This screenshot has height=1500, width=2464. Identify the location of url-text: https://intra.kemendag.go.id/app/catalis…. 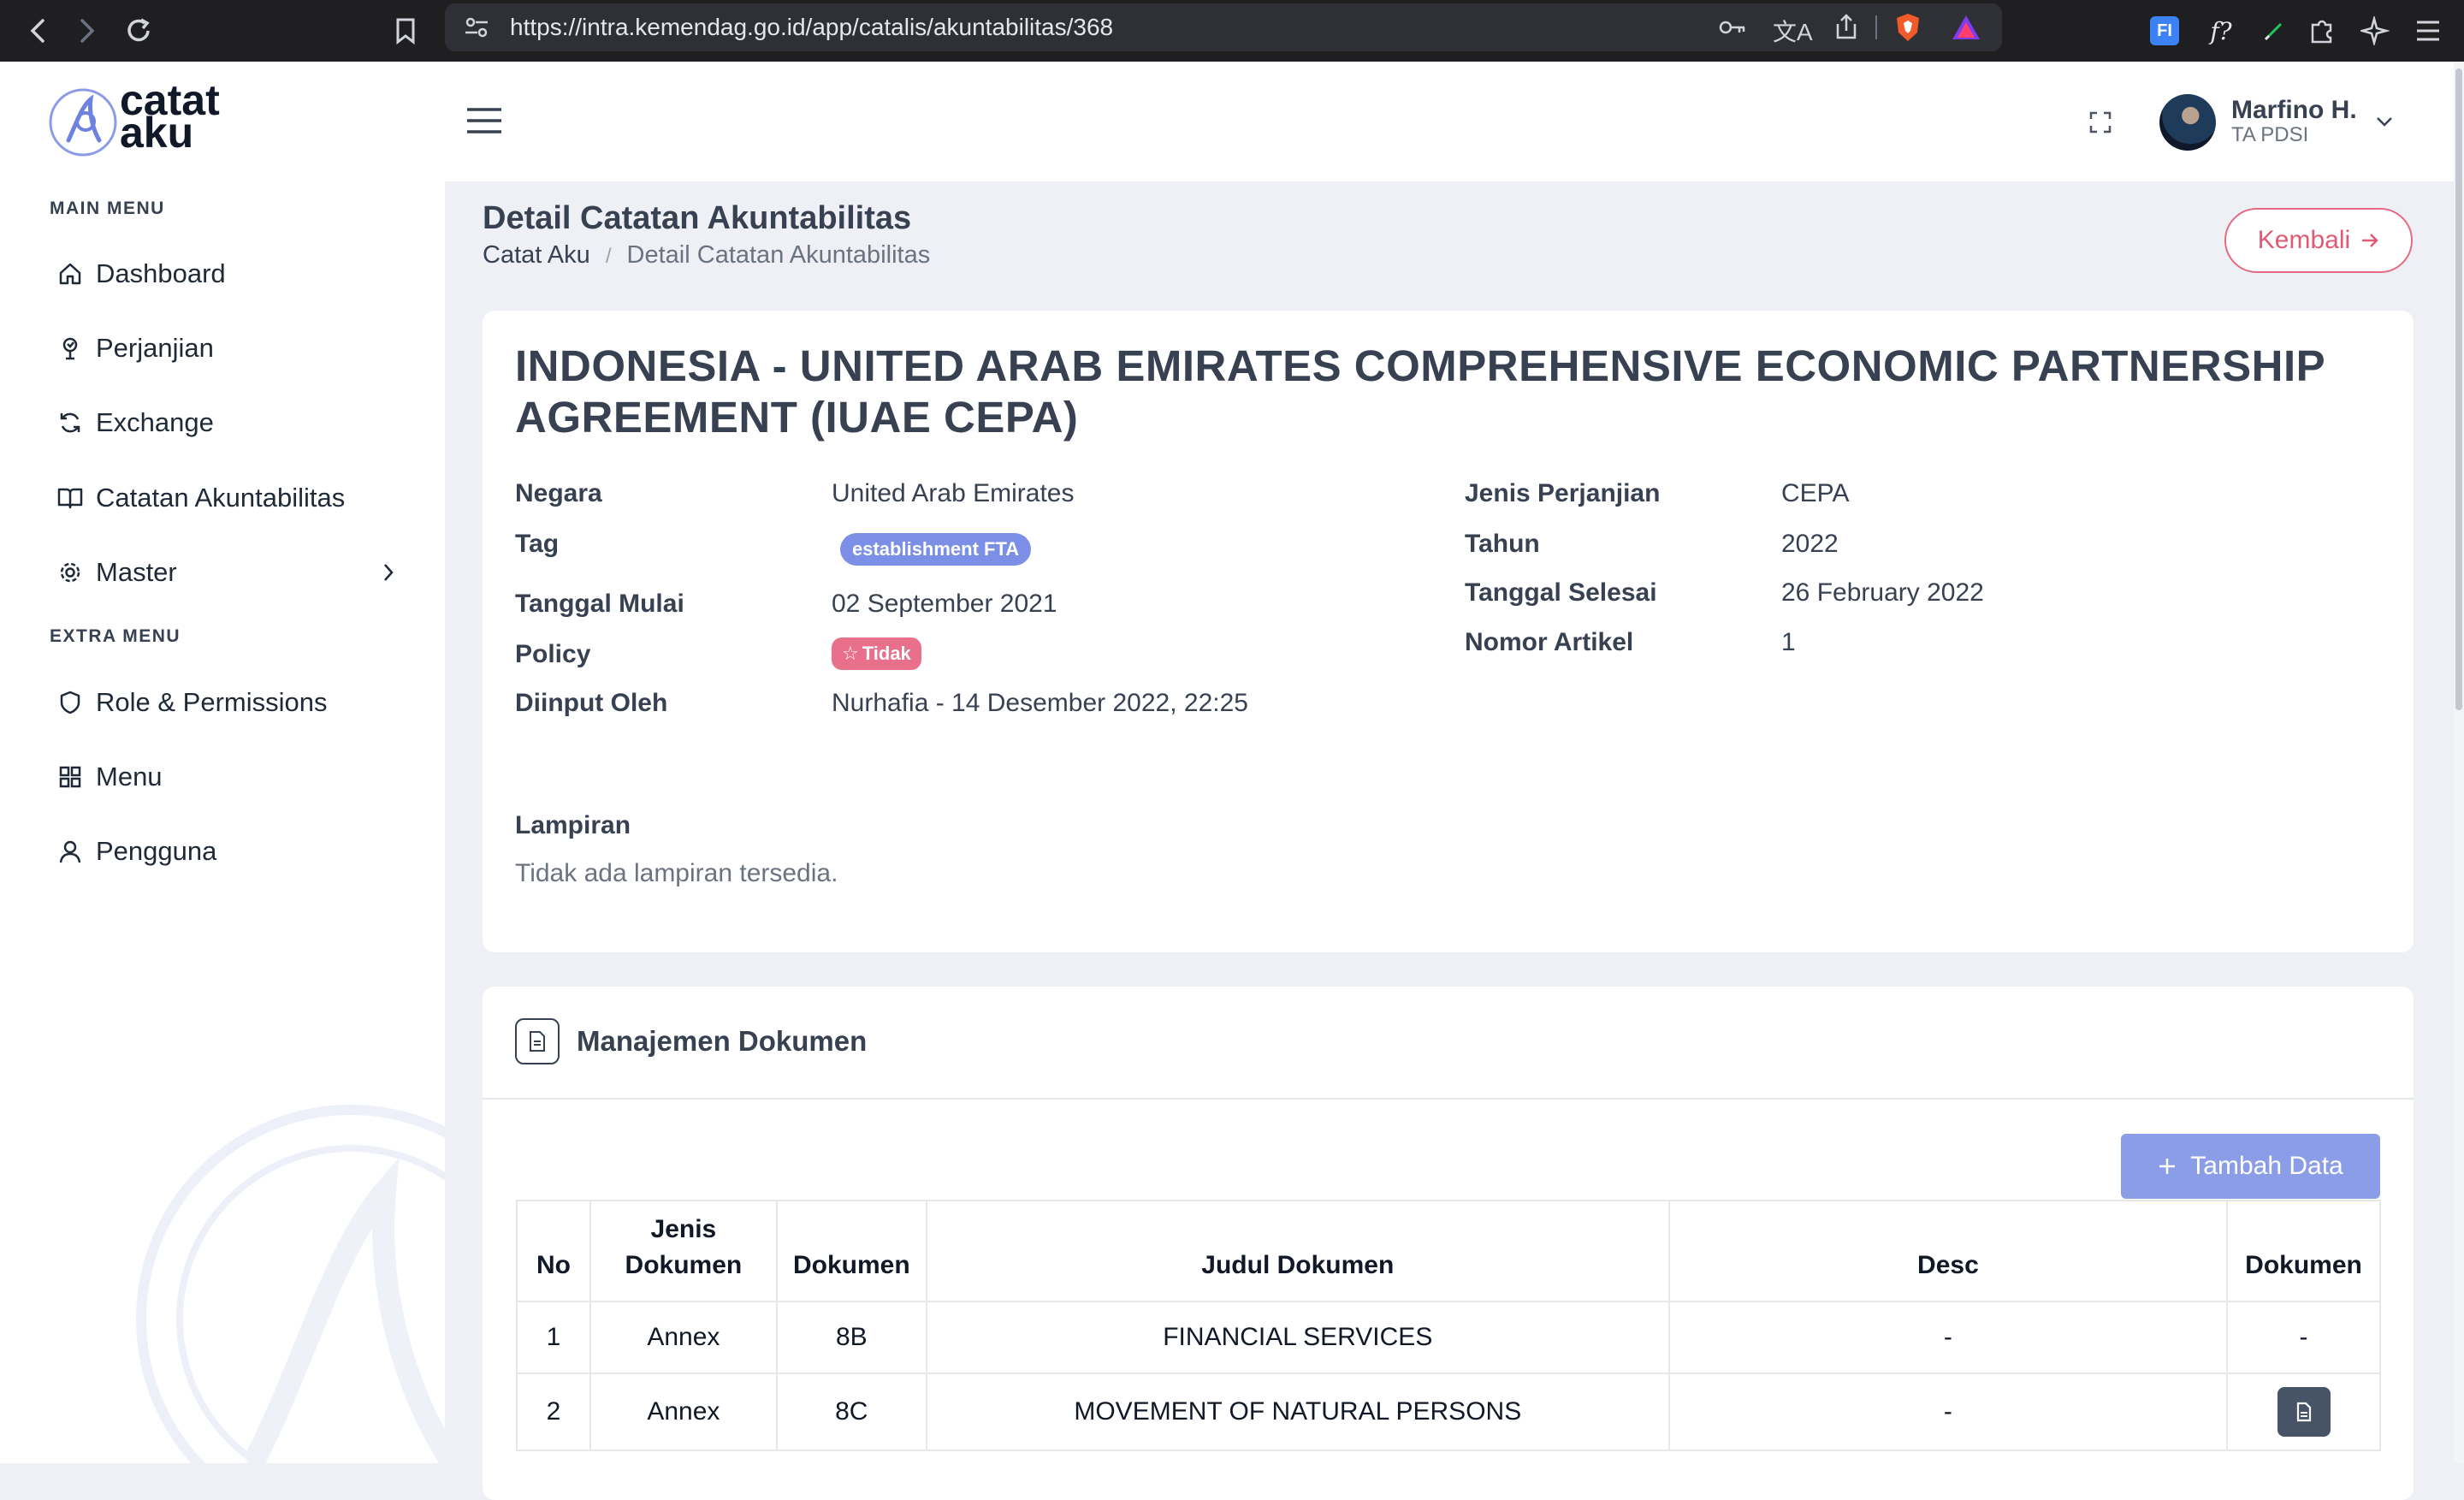
(811, 27).